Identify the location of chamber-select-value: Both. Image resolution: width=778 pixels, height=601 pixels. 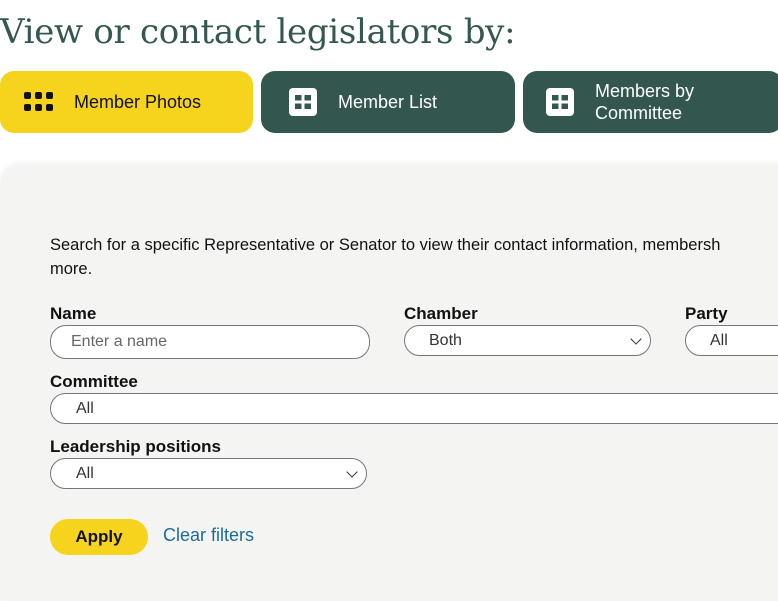
(445, 340).